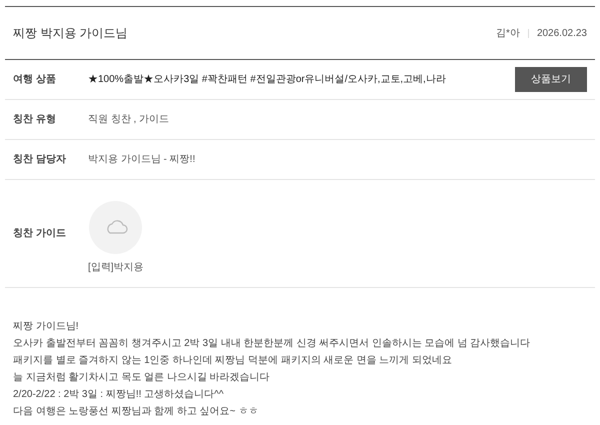 This screenshot has width=600, height=425. I want to click on review-text-line: 다음 여행은 노랑풍선 찌짱님과 함께 하고 싶어요~ ㅎㅎ, so click(136, 412).